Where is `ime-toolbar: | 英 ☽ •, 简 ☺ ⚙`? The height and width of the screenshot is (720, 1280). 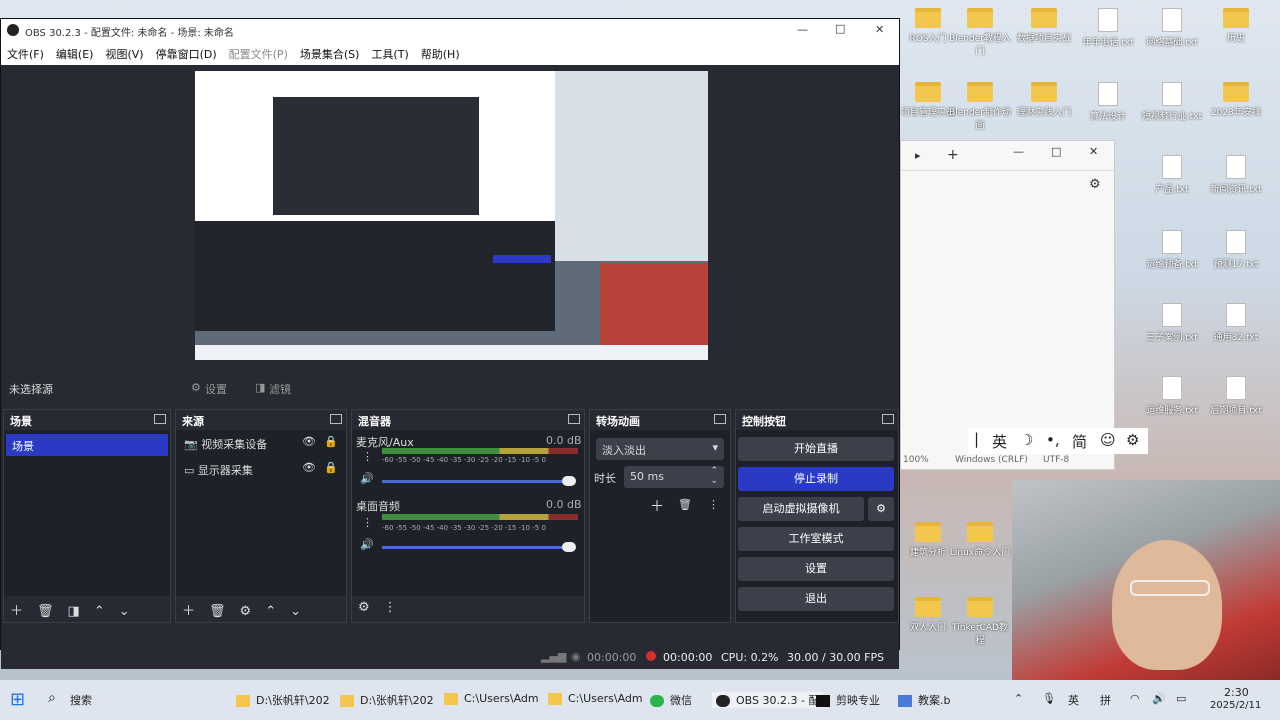 ime-toolbar: | 英 ☽ •, 简 ☺ ⚙ is located at coordinates (1058, 441).